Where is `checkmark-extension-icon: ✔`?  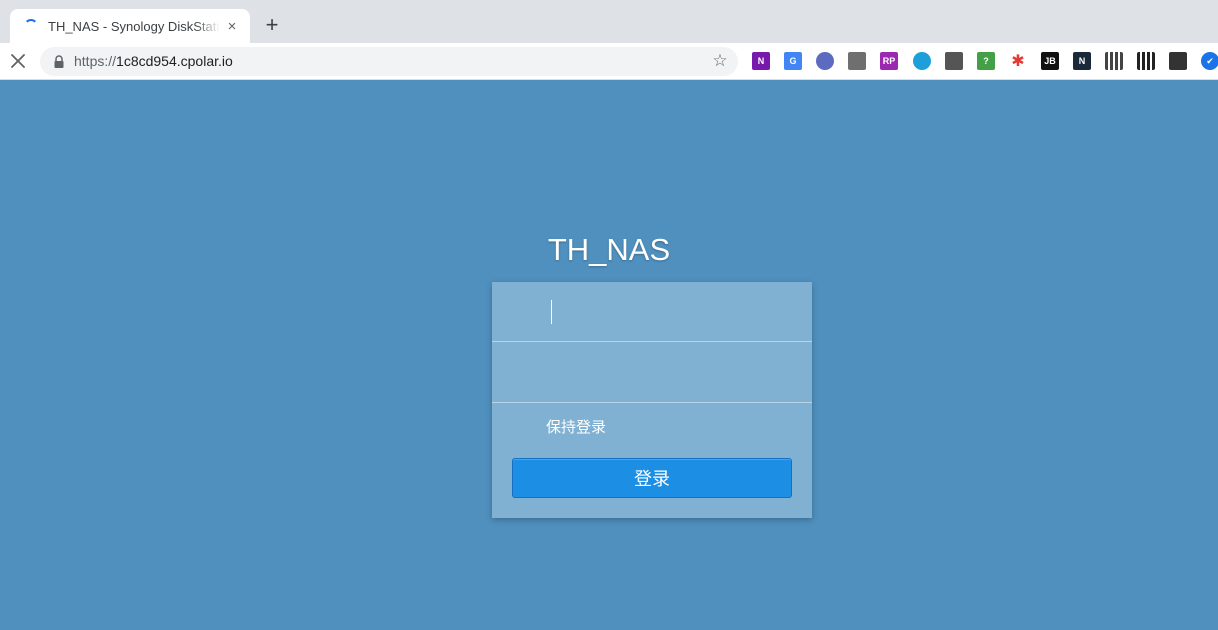 checkmark-extension-icon: ✔ is located at coordinates (1209, 61).